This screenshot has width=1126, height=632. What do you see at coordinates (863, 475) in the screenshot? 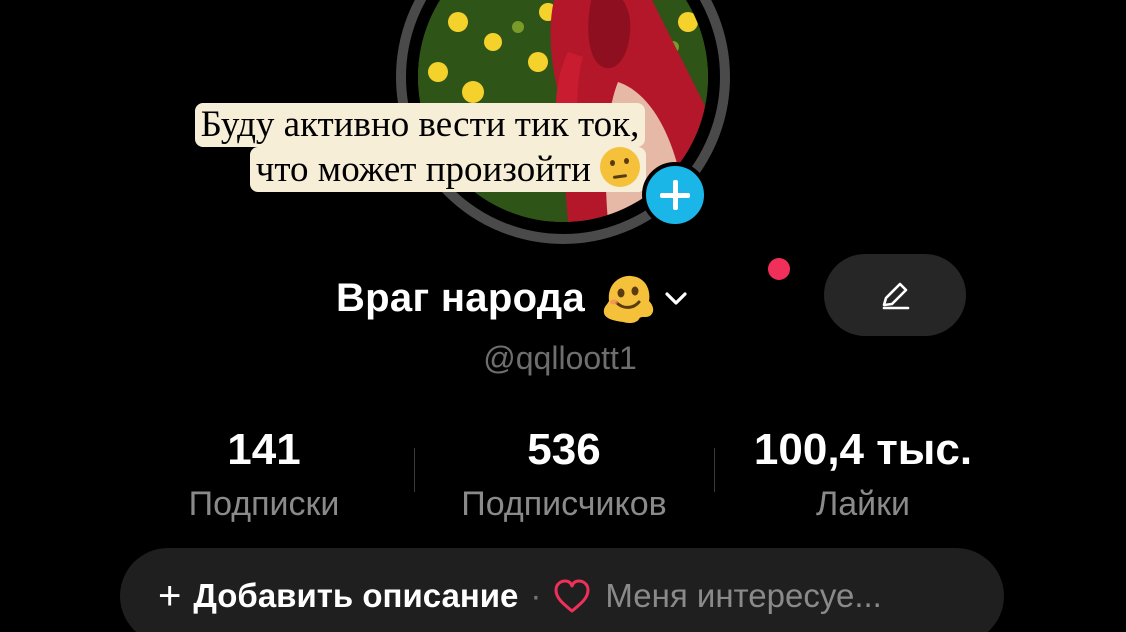
I see `likes-stat: 100,4 тыс. Лайки` at bounding box center [863, 475].